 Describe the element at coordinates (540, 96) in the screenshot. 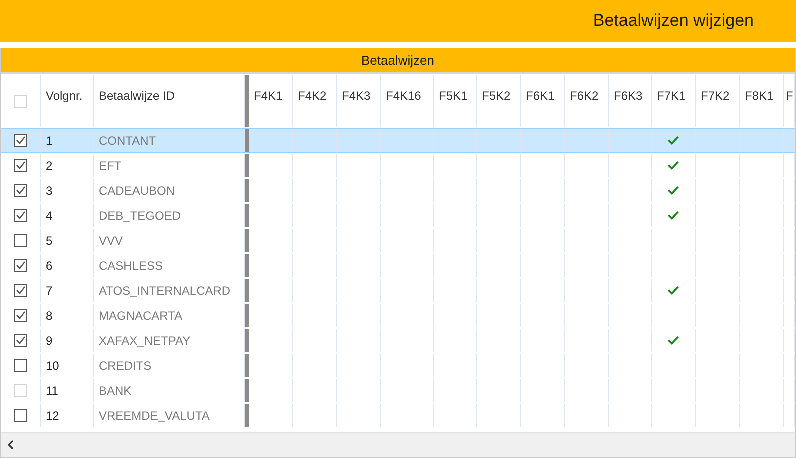

I see `column-header: F6K1` at that location.